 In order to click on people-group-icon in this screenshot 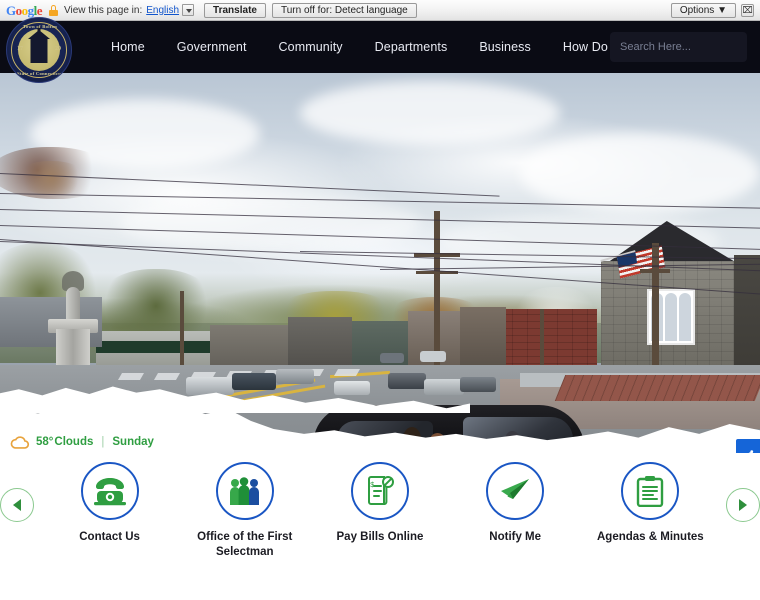, I will do `click(244, 491)`.